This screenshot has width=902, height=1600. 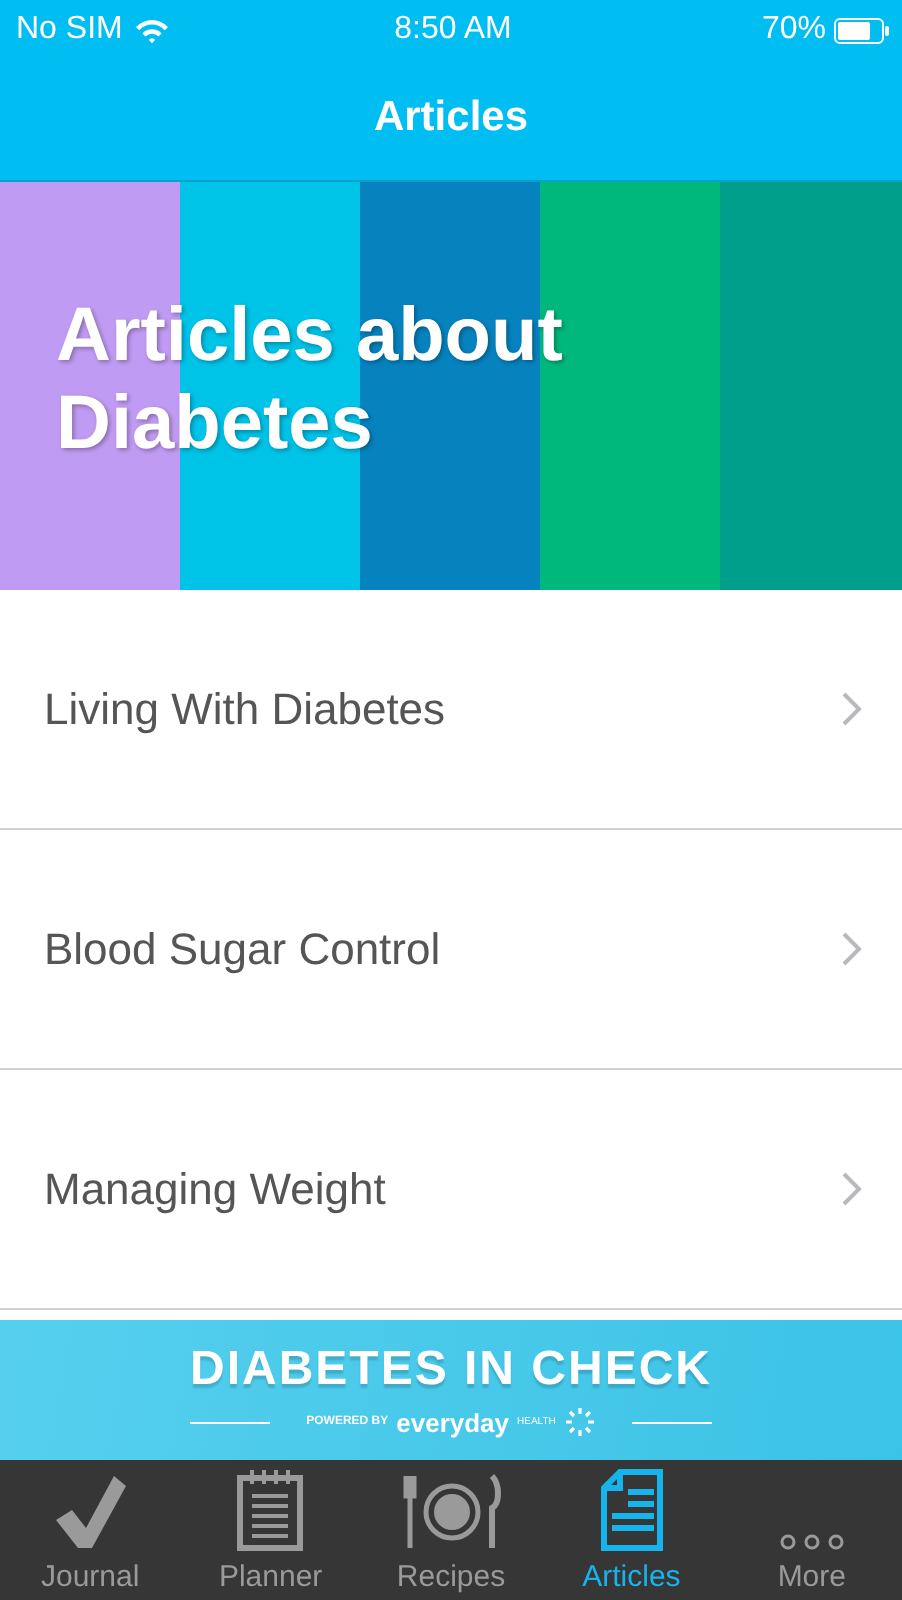 What do you see at coordinates (579, 1422) in the screenshot?
I see `burst-icon` at bounding box center [579, 1422].